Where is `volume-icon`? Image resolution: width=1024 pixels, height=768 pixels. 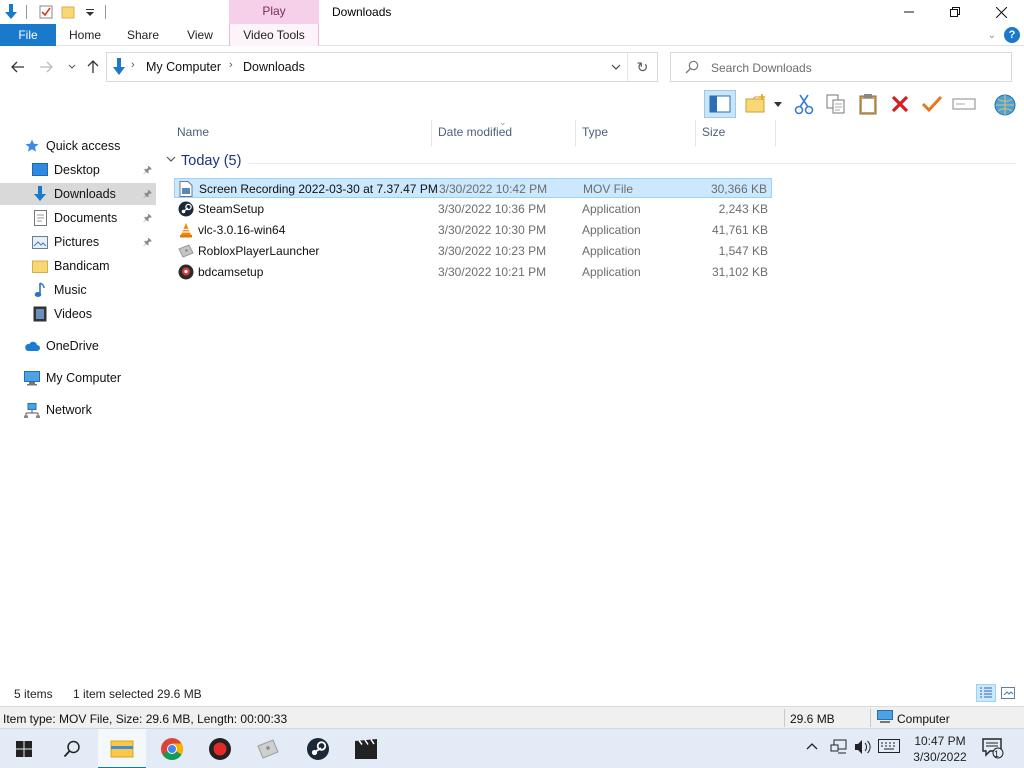
volume-icon is located at coordinates (863, 748).